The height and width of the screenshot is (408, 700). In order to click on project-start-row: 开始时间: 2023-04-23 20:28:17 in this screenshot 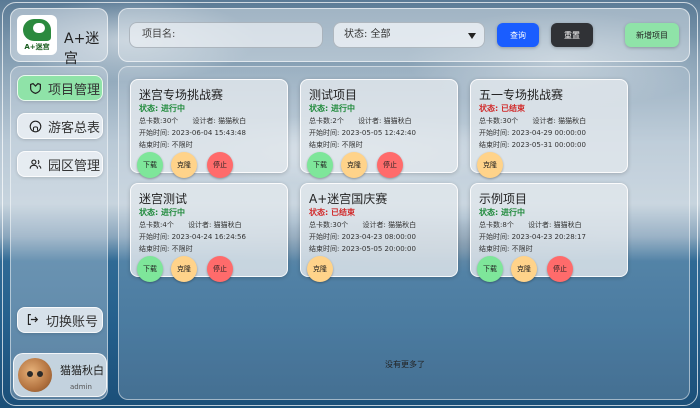, I will do `click(532, 237)`.